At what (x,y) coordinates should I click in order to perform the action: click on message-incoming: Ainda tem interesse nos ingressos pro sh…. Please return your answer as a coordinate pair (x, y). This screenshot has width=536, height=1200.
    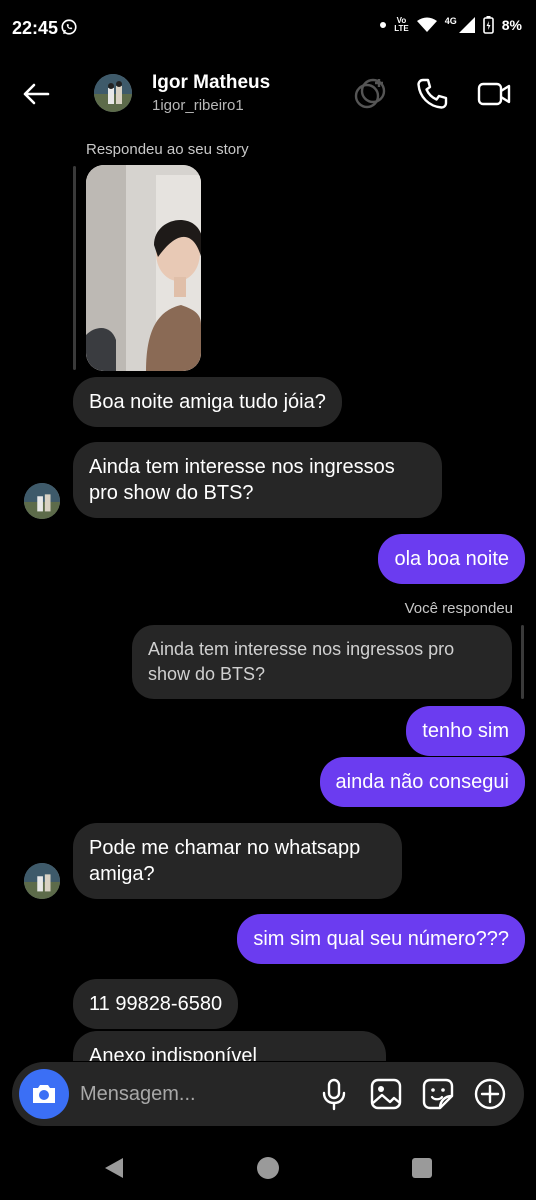
    Looking at the image, I should click on (257, 480).